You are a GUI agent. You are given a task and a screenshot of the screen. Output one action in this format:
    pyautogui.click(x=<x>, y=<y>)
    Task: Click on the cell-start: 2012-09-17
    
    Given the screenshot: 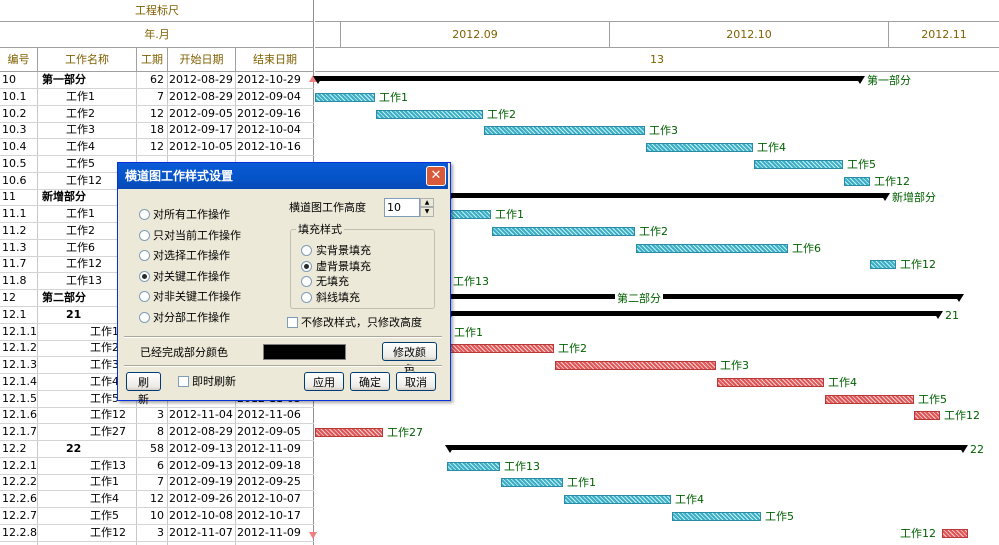 What is the action you would take?
    pyautogui.click(x=201, y=129)
    